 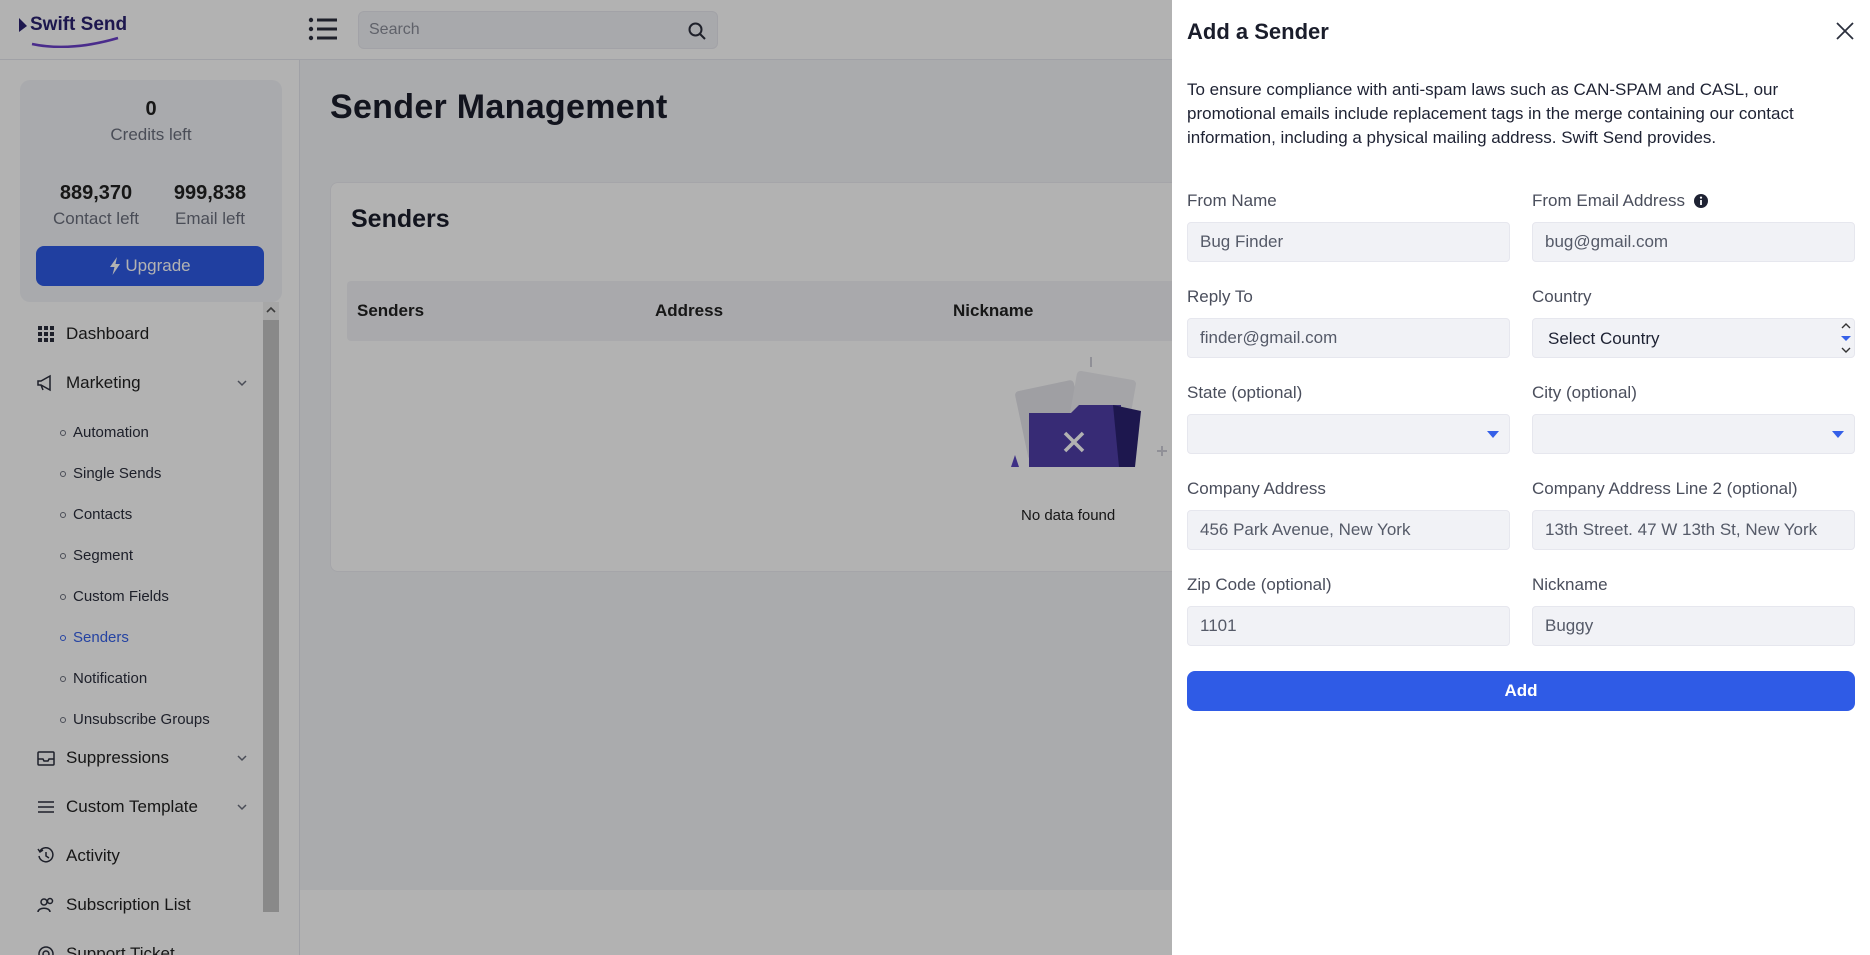 I want to click on spinner-arrows-icon, so click(x=1846, y=339).